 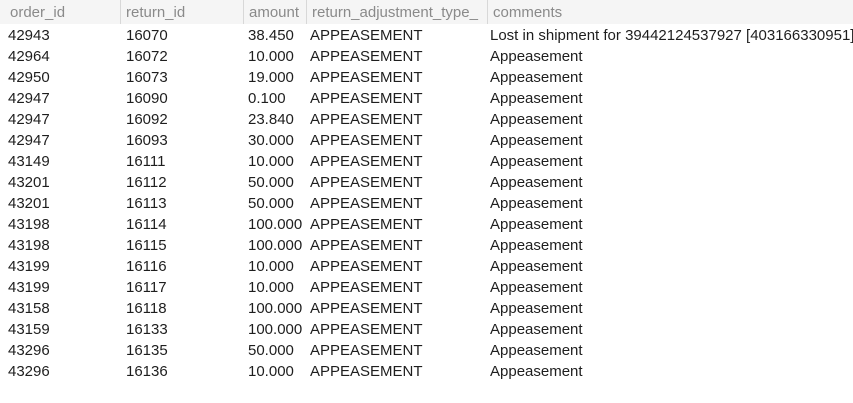 I want to click on table-row: 43159 16133 100.000 APPEASEMENT Appeasement, so click(x=426, y=329).